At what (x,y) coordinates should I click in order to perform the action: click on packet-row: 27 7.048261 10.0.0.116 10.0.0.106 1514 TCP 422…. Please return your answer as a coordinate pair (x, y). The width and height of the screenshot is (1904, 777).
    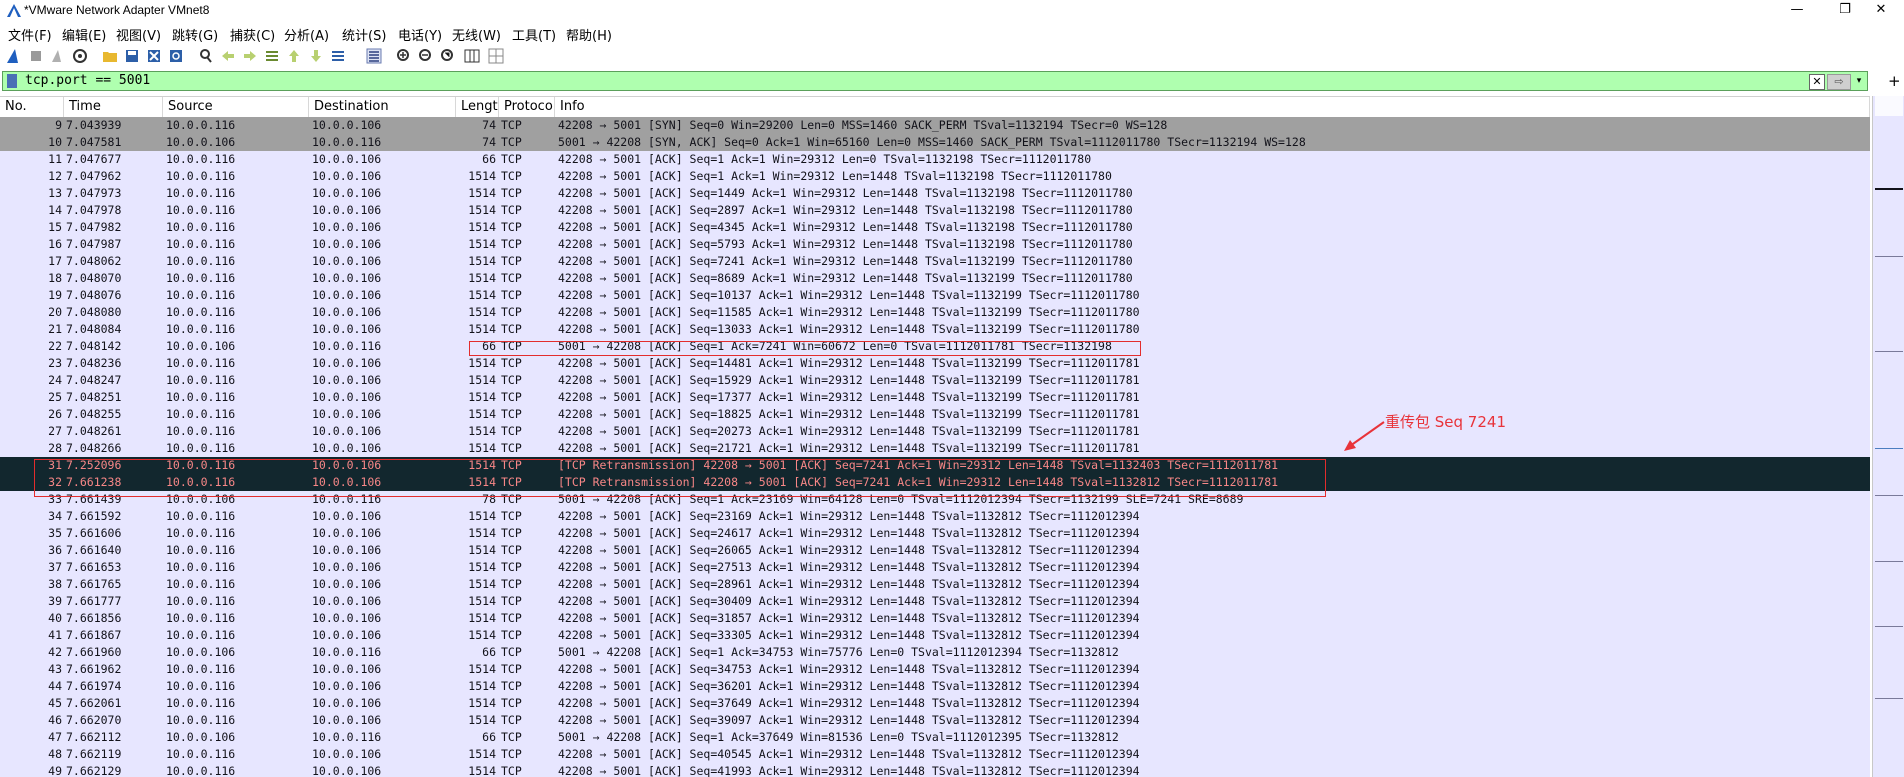
    Looking at the image, I should click on (935, 431).